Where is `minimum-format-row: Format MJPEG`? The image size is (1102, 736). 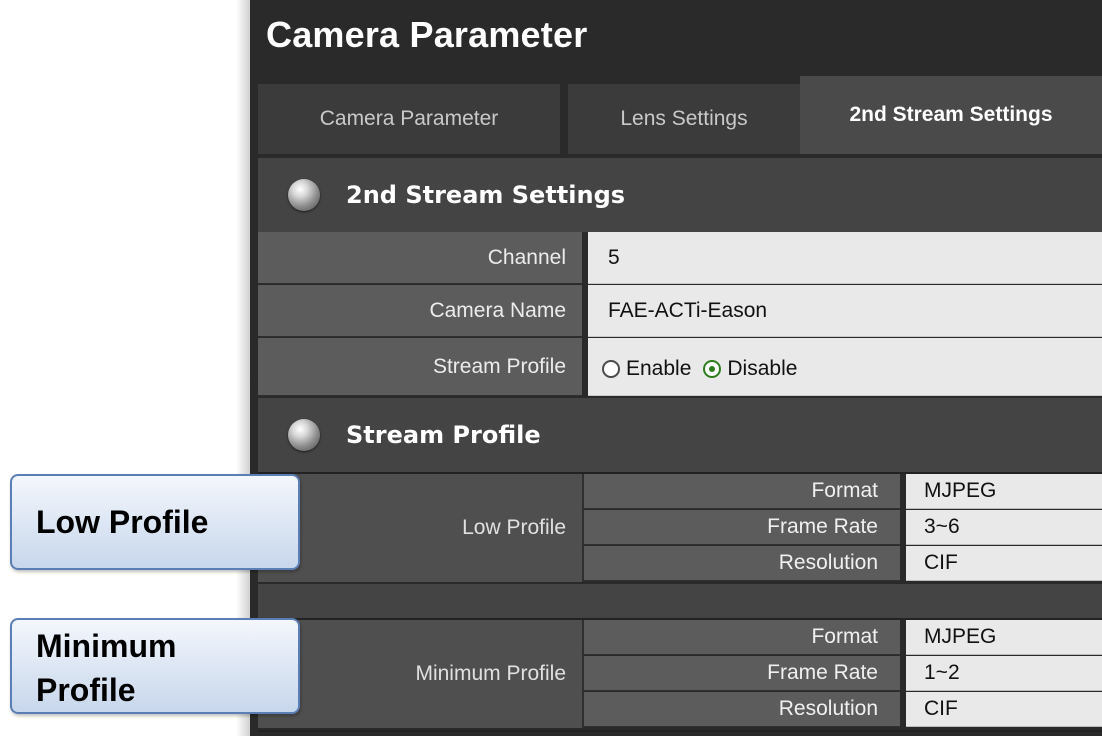
minimum-format-row: Format MJPEG is located at coordinates (842, 638).